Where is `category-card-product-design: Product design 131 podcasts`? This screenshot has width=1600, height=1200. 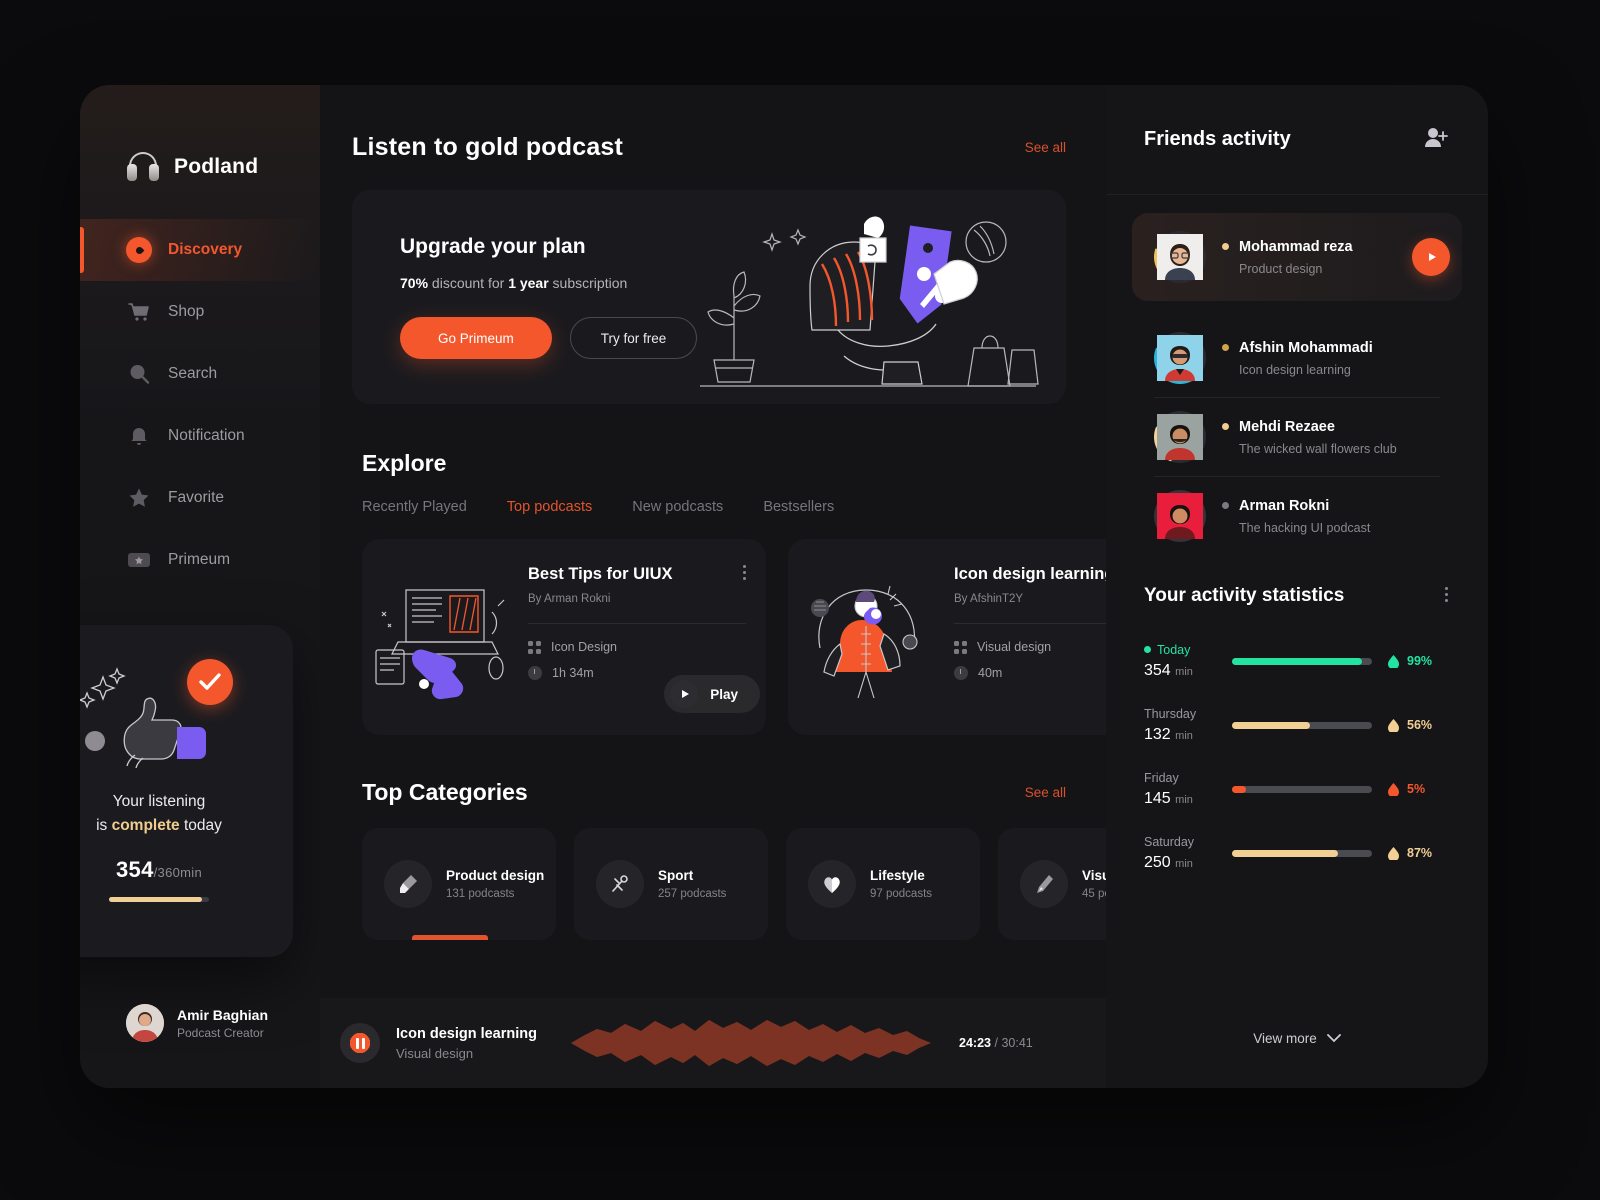
category-card-product-design: Product design 131 podcasts is located at coordinates (459, 884).